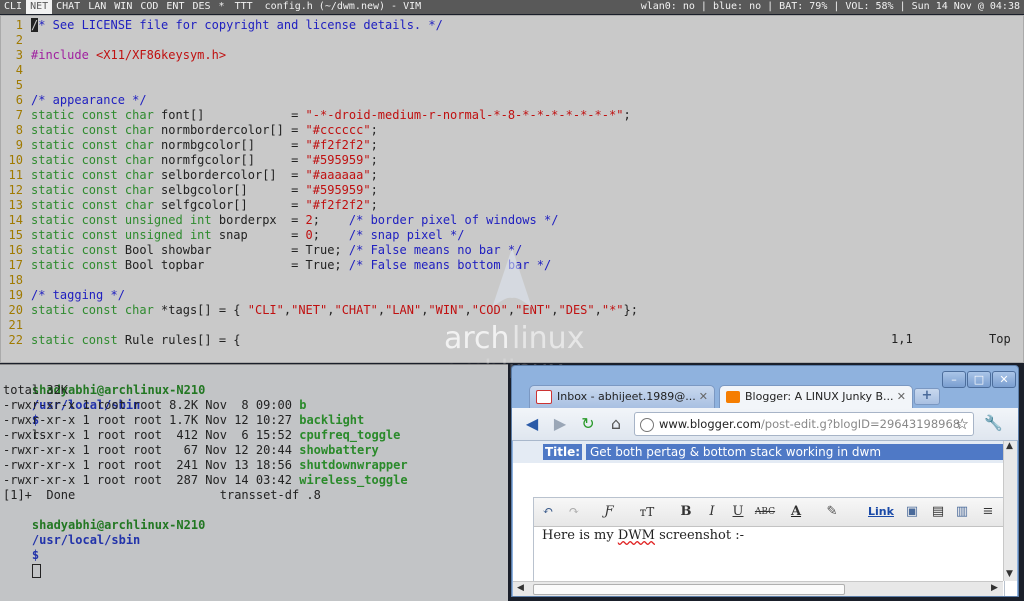 This screenshot has width=1024, height=601. I want to click on tag-win: WIN, so click(123, 7).